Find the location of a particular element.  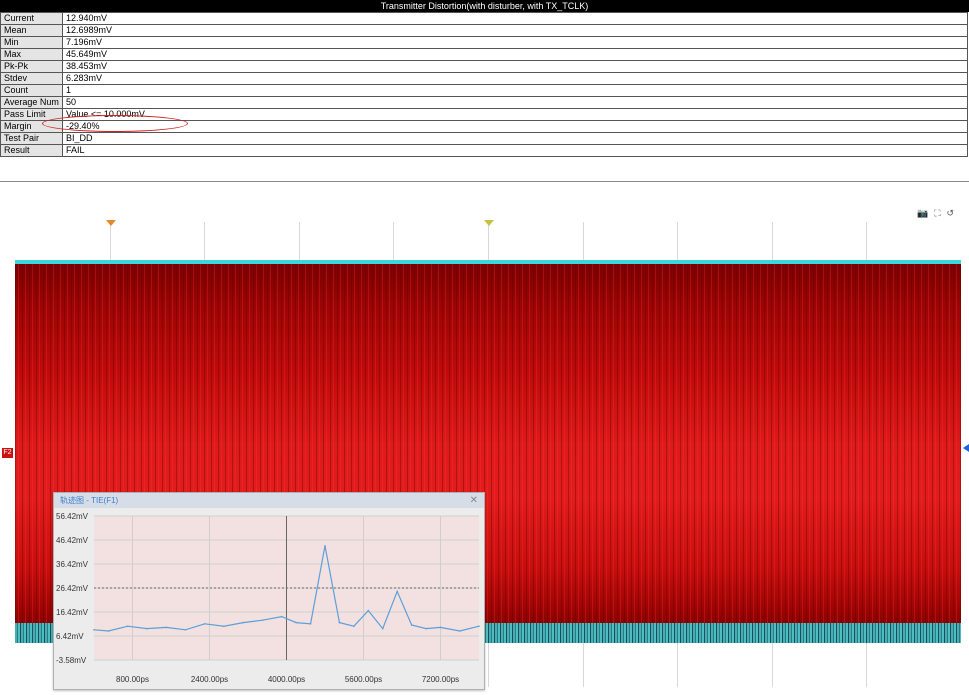

result-row: Average Num 50 is located at coordinates (484, 102).